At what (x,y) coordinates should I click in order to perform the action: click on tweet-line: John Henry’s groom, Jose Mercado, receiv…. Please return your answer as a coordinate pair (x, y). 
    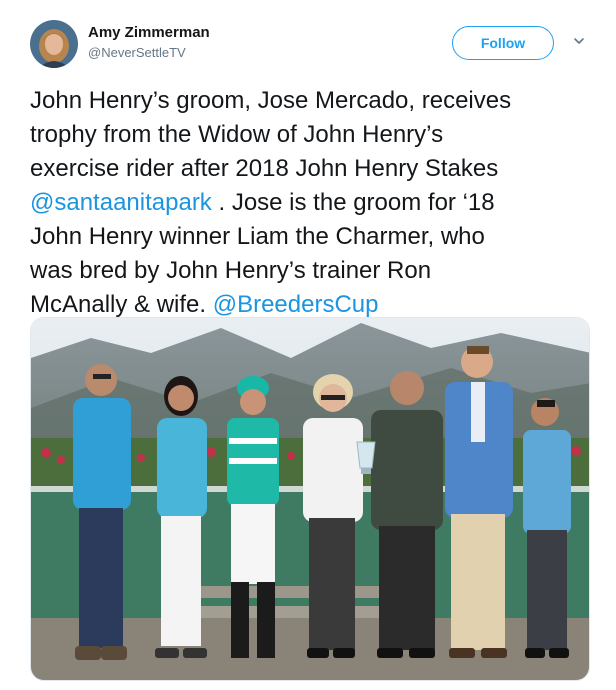
    Looking at the image, I should click on (310, 101).